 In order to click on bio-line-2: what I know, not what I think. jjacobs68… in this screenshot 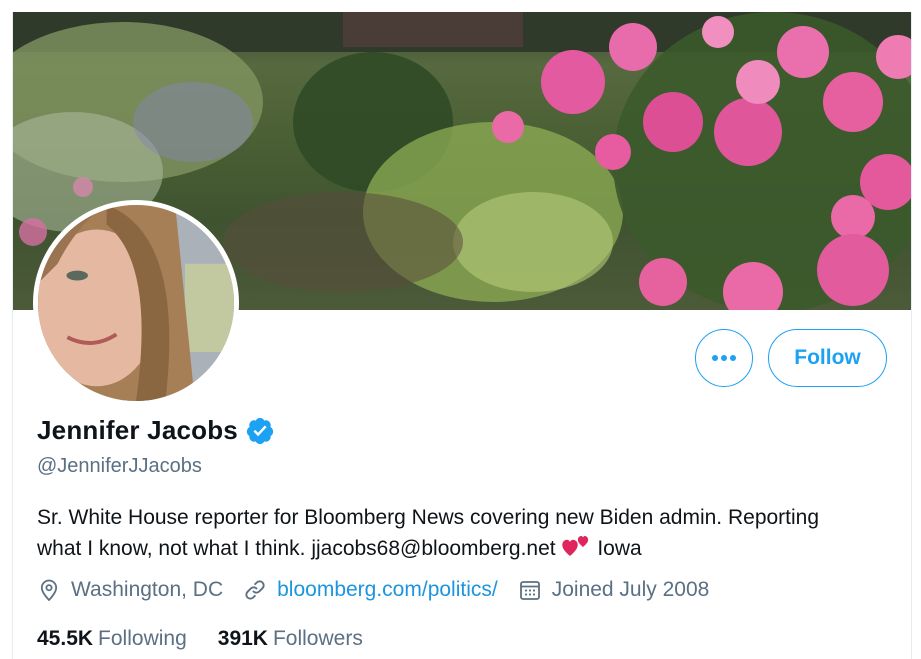, I will do `click(296, 548)`.